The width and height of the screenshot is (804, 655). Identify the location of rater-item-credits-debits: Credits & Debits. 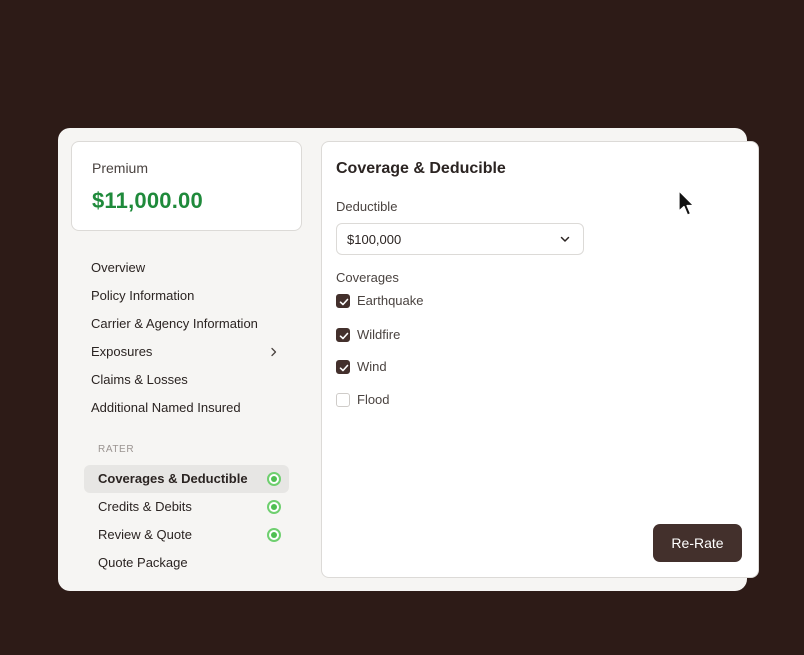
(186, 507).